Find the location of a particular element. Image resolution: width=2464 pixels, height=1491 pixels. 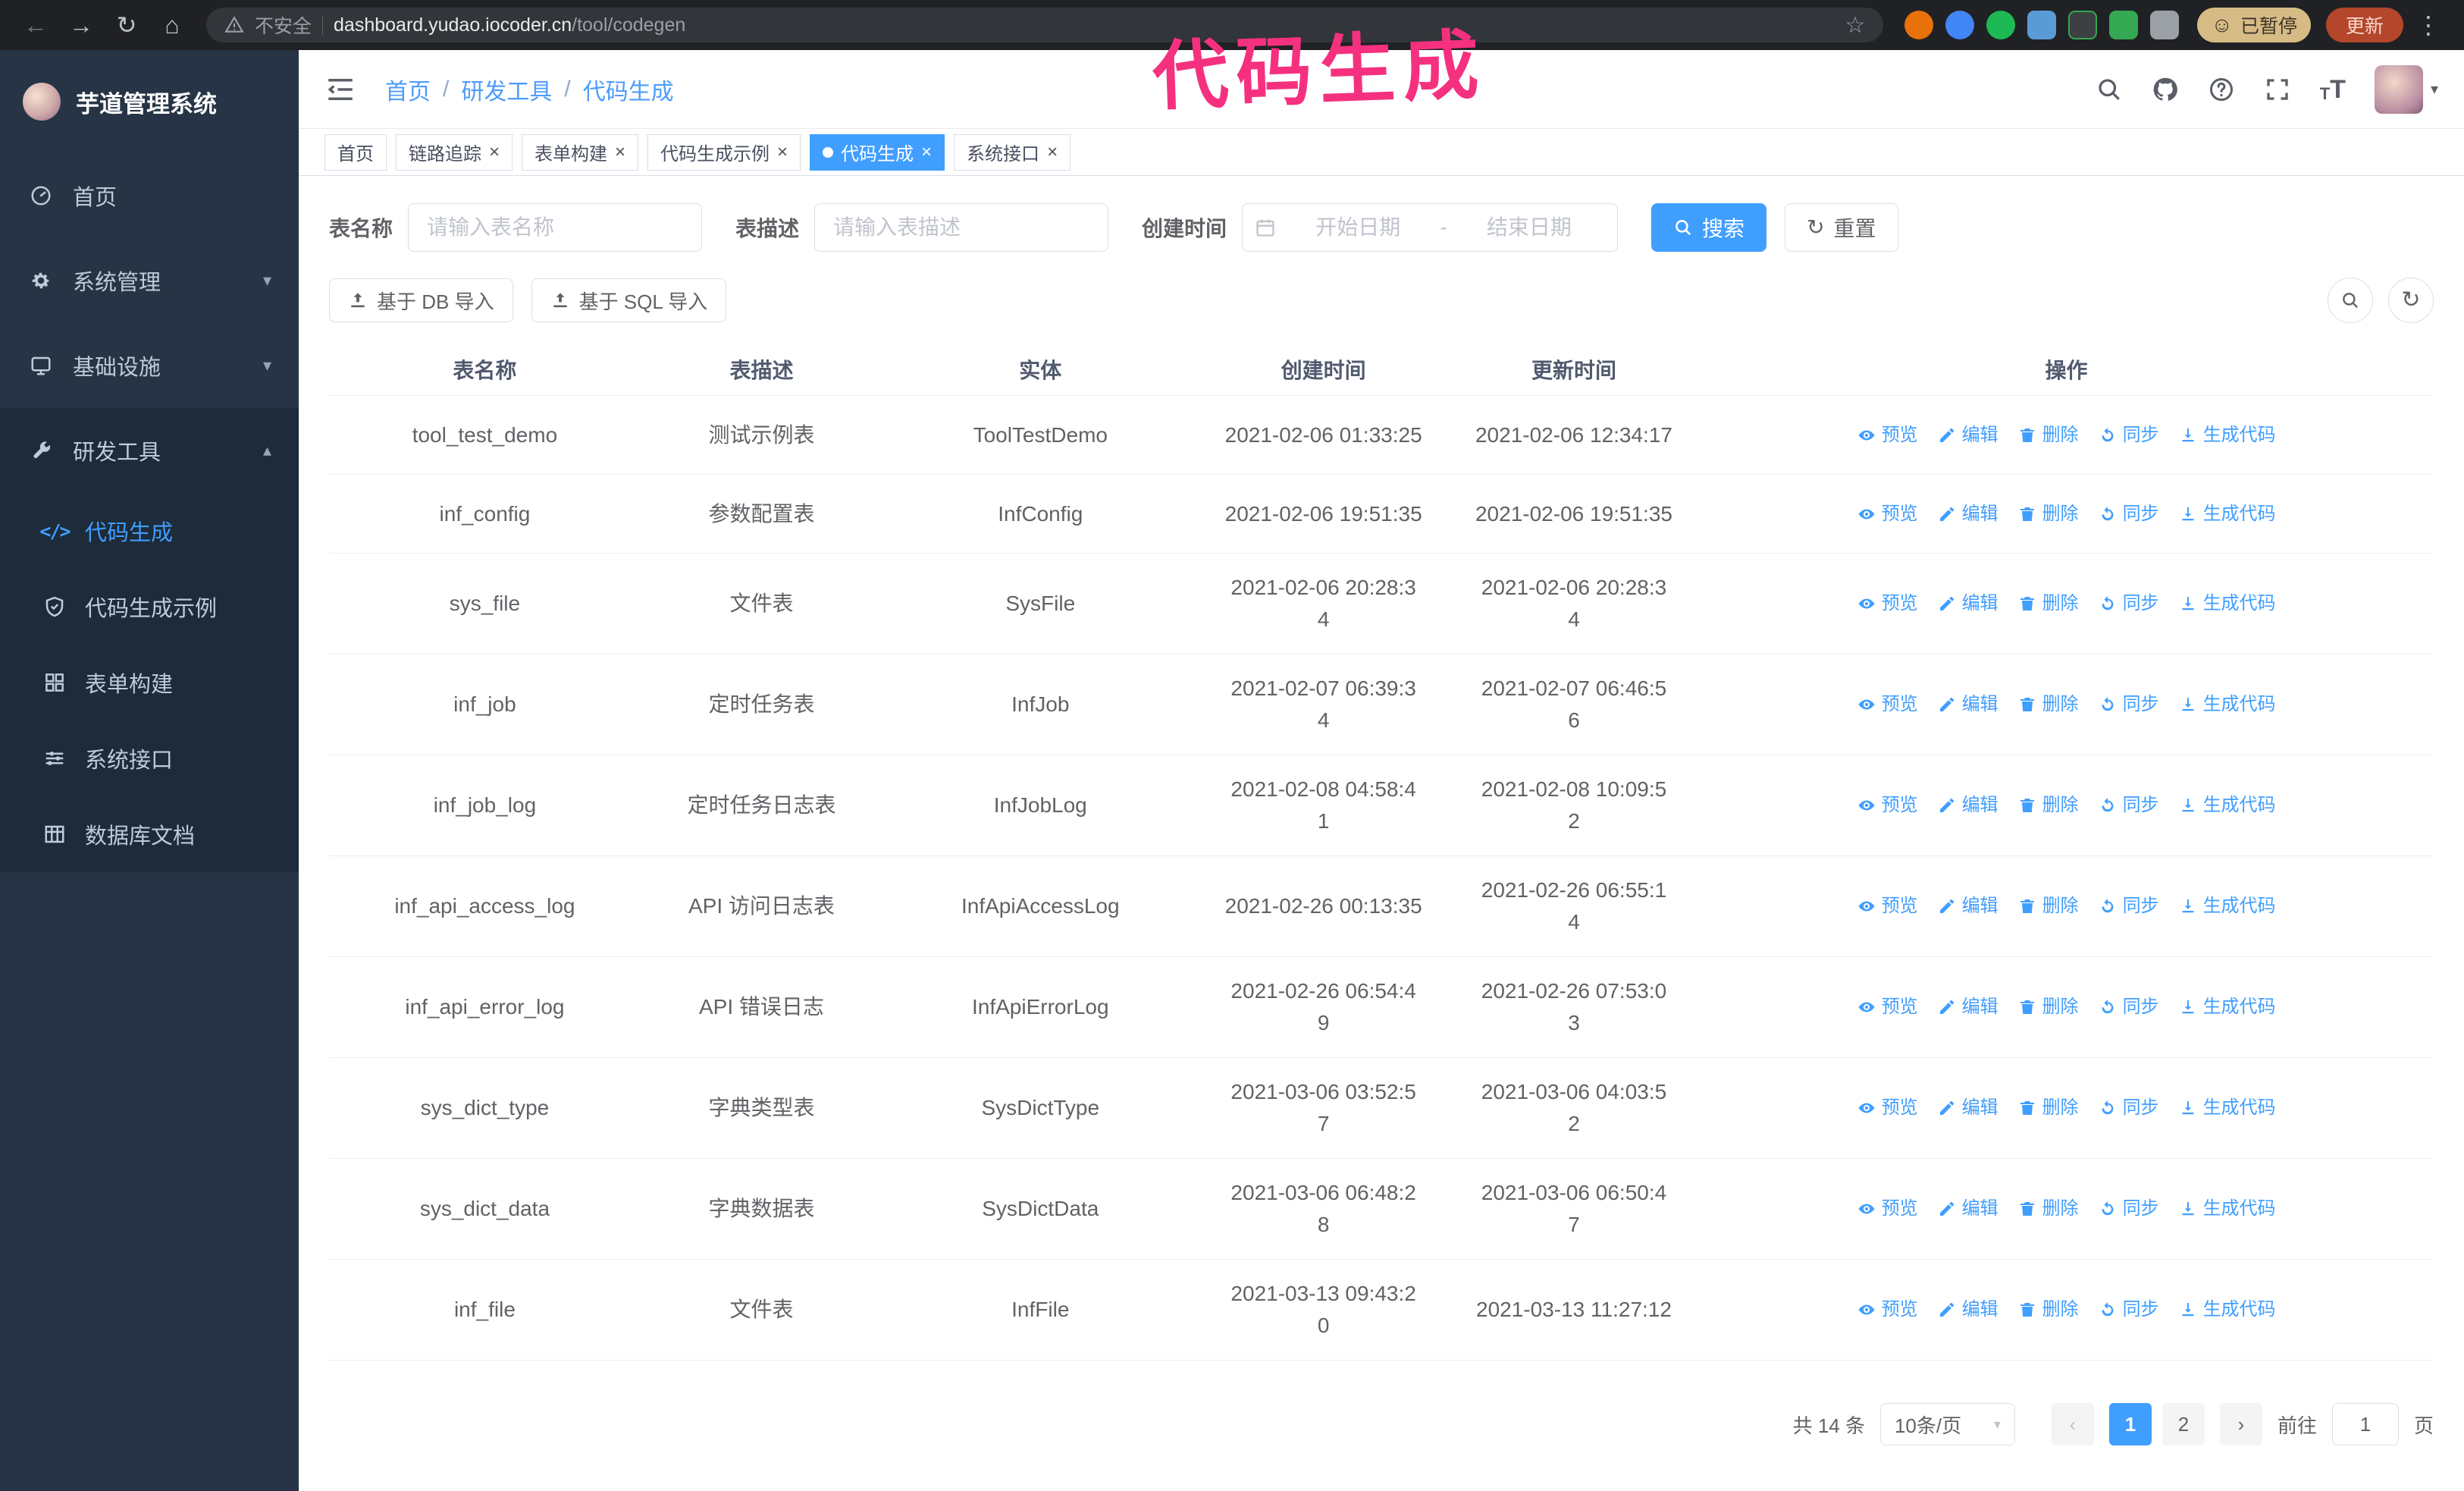

import-sql-button: 基于 SQL 导入 is located at coordinates (629, 300).